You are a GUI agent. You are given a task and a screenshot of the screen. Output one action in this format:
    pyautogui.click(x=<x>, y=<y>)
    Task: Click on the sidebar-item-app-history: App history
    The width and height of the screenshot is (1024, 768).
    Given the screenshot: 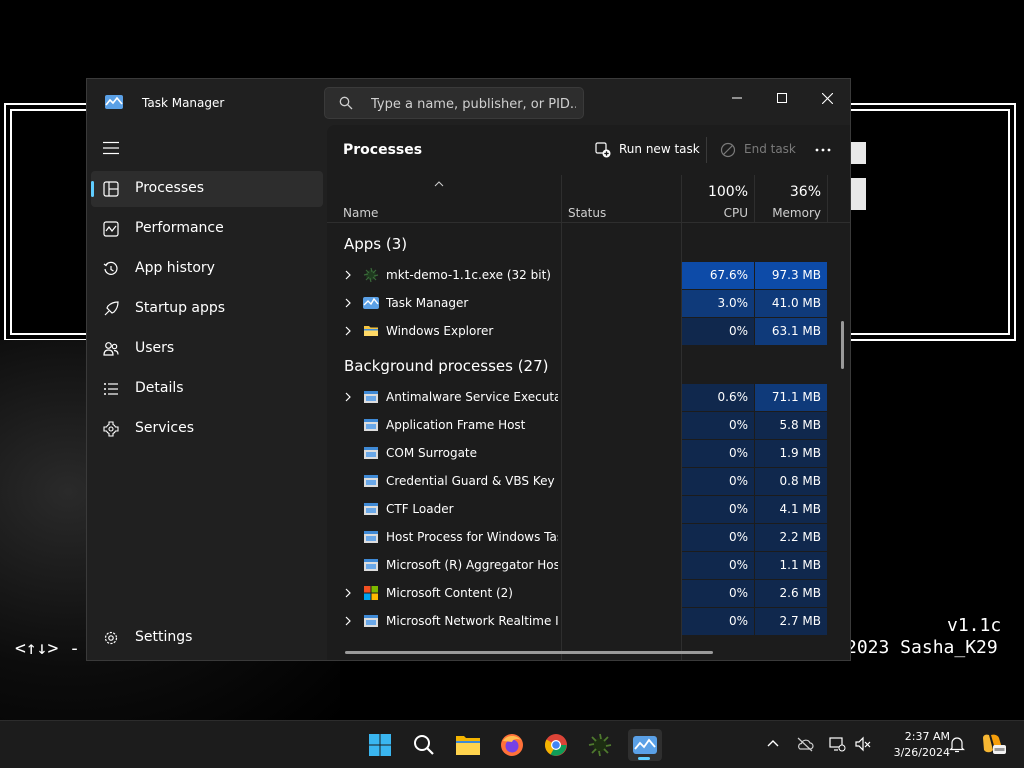 What is the action you would take?
    pyautogui.click(x=207, y=269)
    